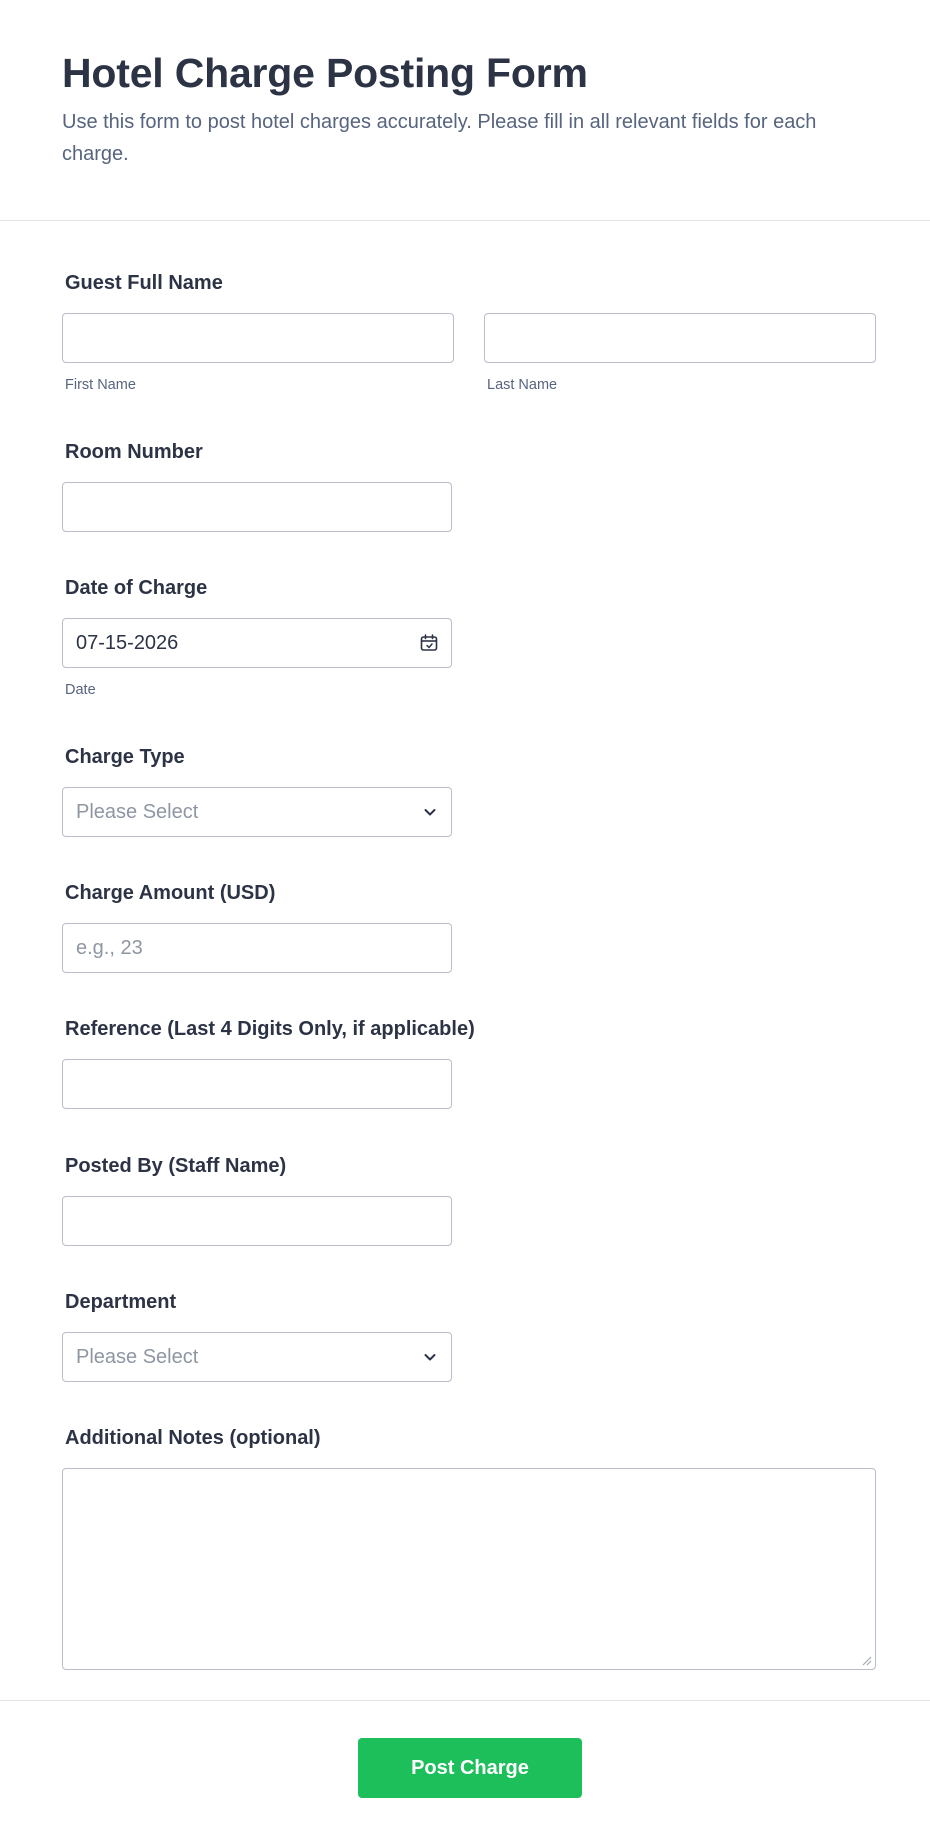  Describe the element at coordinates (125, 757) in the screenshot. I see `charge-type-label: Charge Type` at that location.